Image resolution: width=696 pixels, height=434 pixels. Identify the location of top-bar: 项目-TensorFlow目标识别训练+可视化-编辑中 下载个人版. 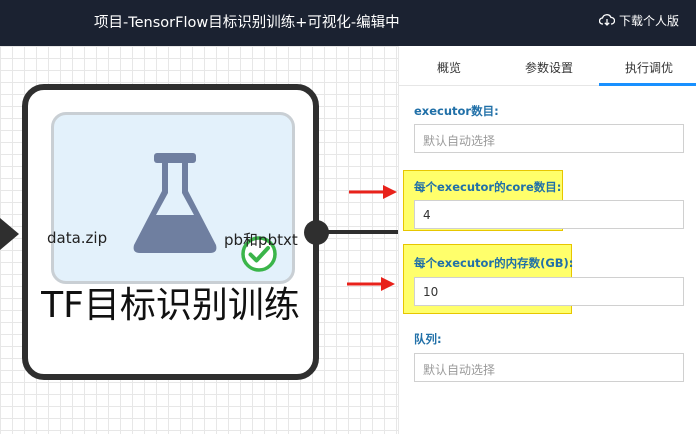
(348, 23).